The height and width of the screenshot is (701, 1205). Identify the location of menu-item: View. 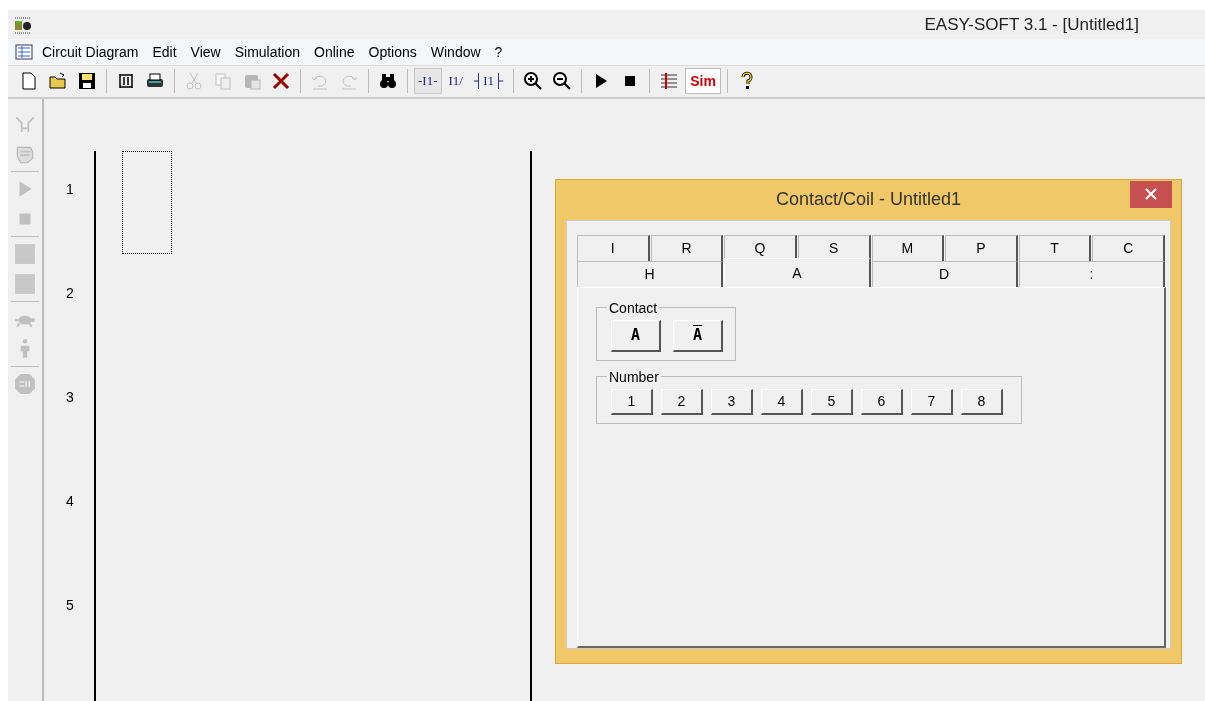
(205, 52).